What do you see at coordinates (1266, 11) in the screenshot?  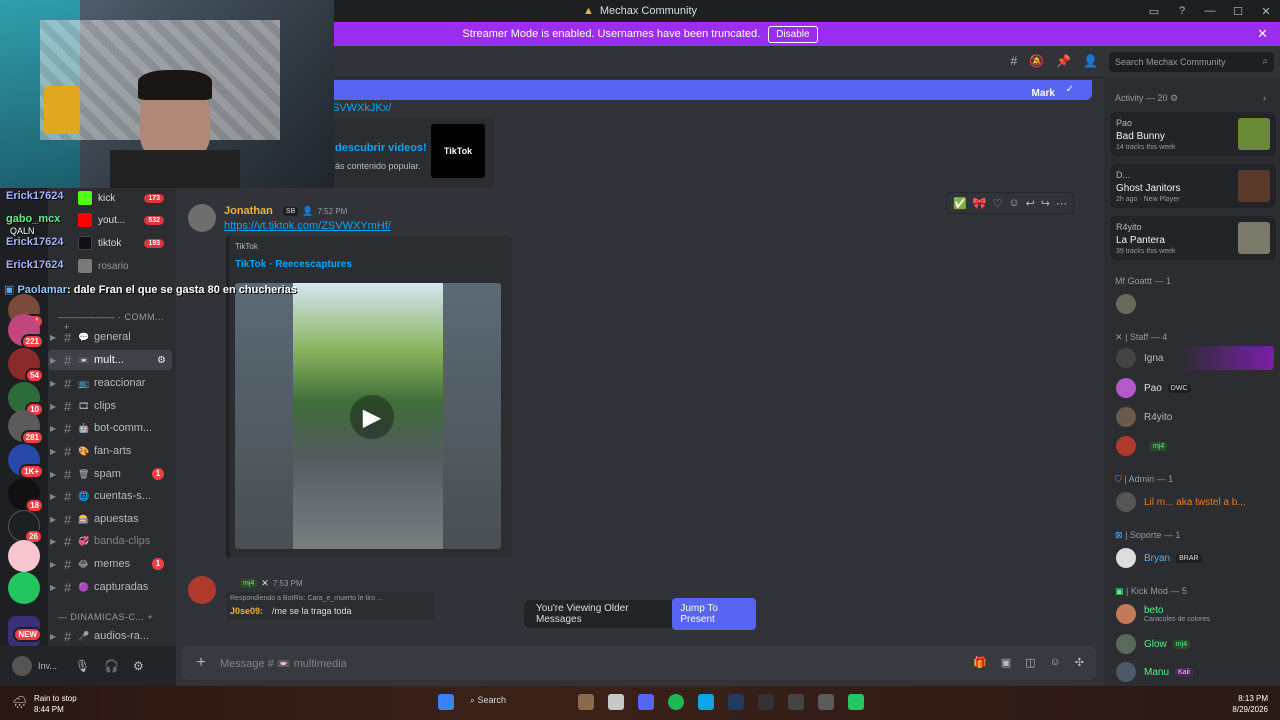 I see `close-window-button: ✕` at bounding box center [1266, 11].